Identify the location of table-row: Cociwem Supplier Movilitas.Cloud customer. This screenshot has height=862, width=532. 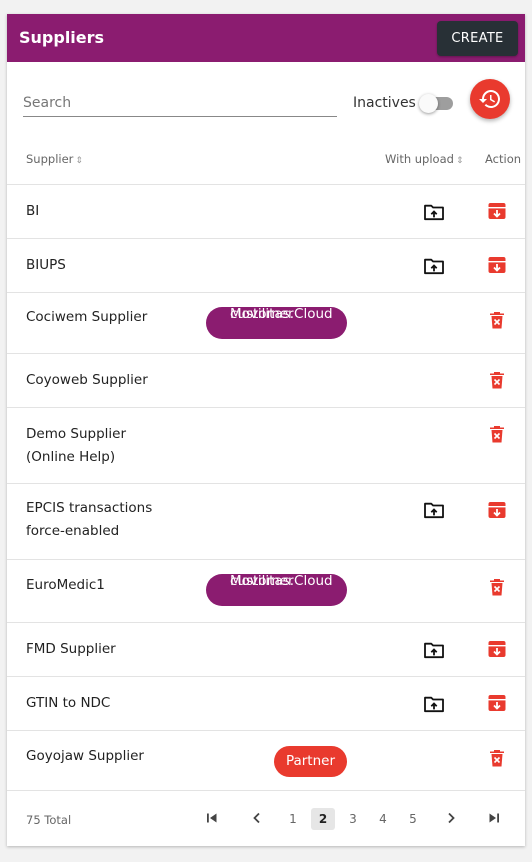
(266, 322).